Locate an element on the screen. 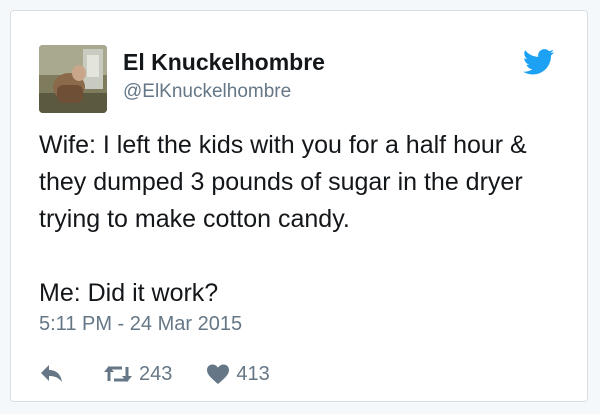 This screenshot has height=414, width=600. twitter-bird-icon is located at coordinates (539, 62).